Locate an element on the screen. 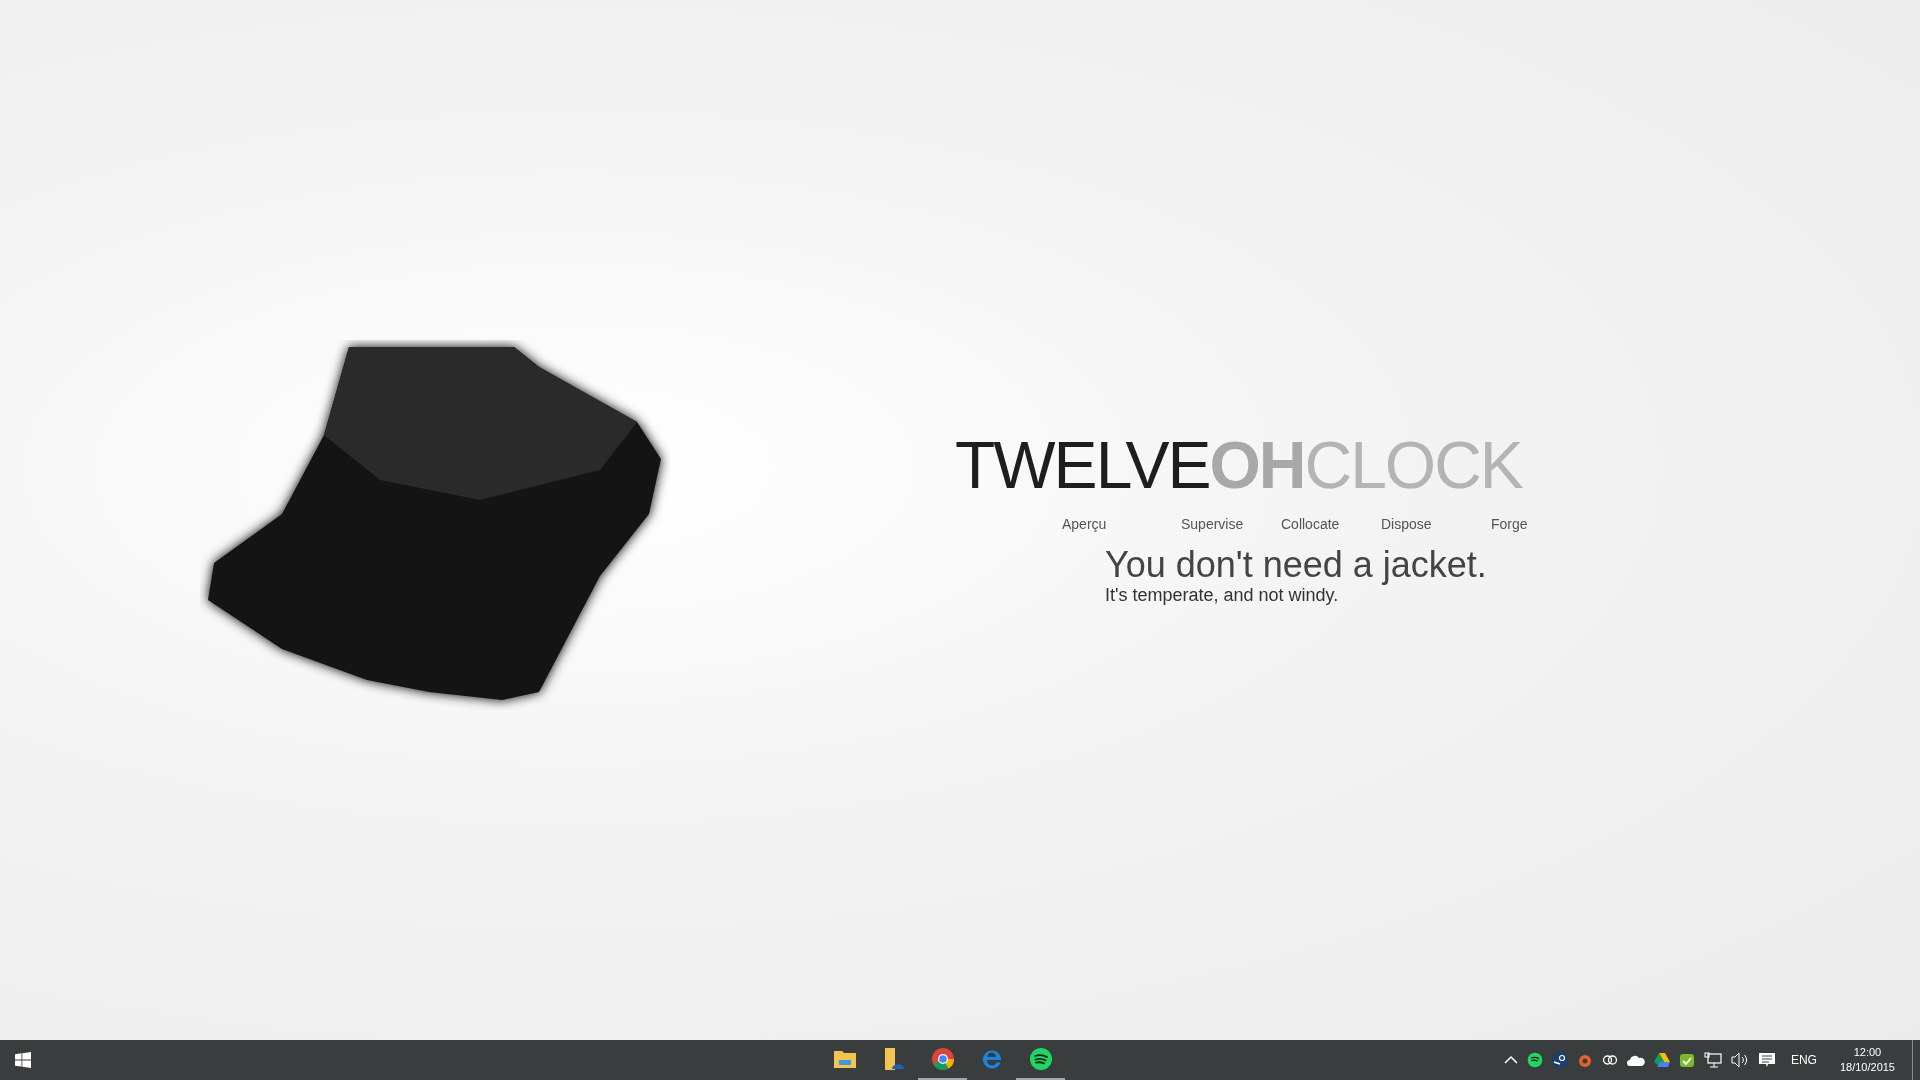  weather-detail: It's temperate, and not windy. is located at coordinates (1222, 595).